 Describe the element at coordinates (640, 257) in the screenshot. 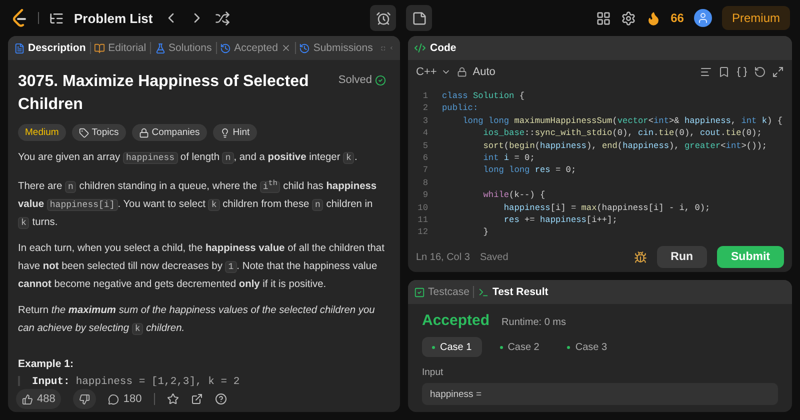

I see `debug-icon` at that location.